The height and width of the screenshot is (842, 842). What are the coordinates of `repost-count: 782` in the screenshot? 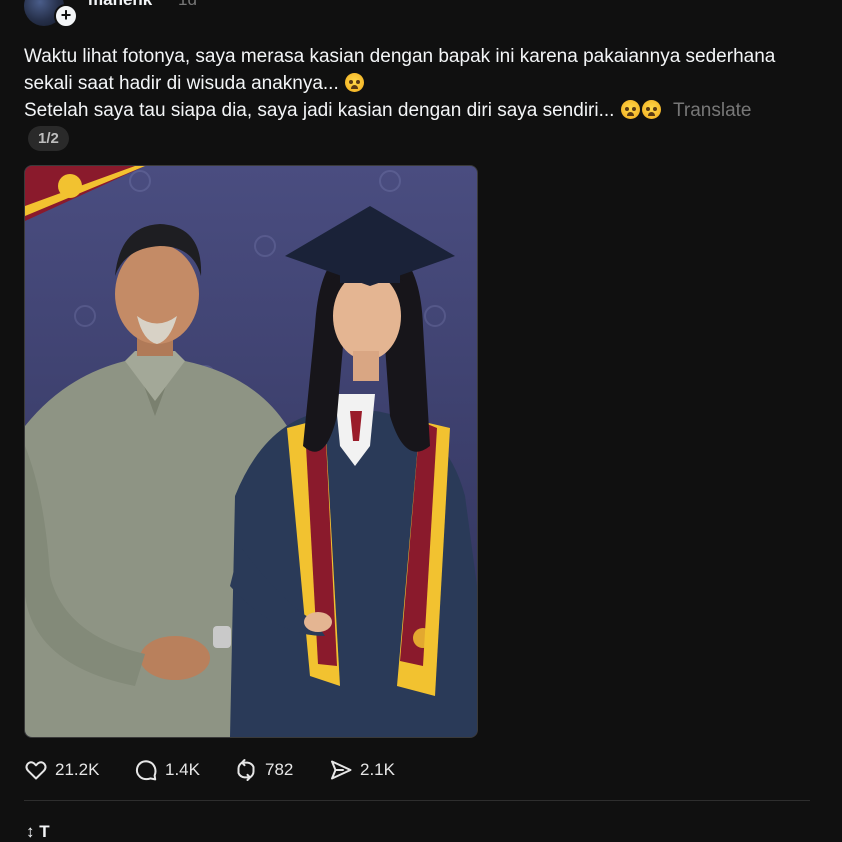 It's located at (279, 769).